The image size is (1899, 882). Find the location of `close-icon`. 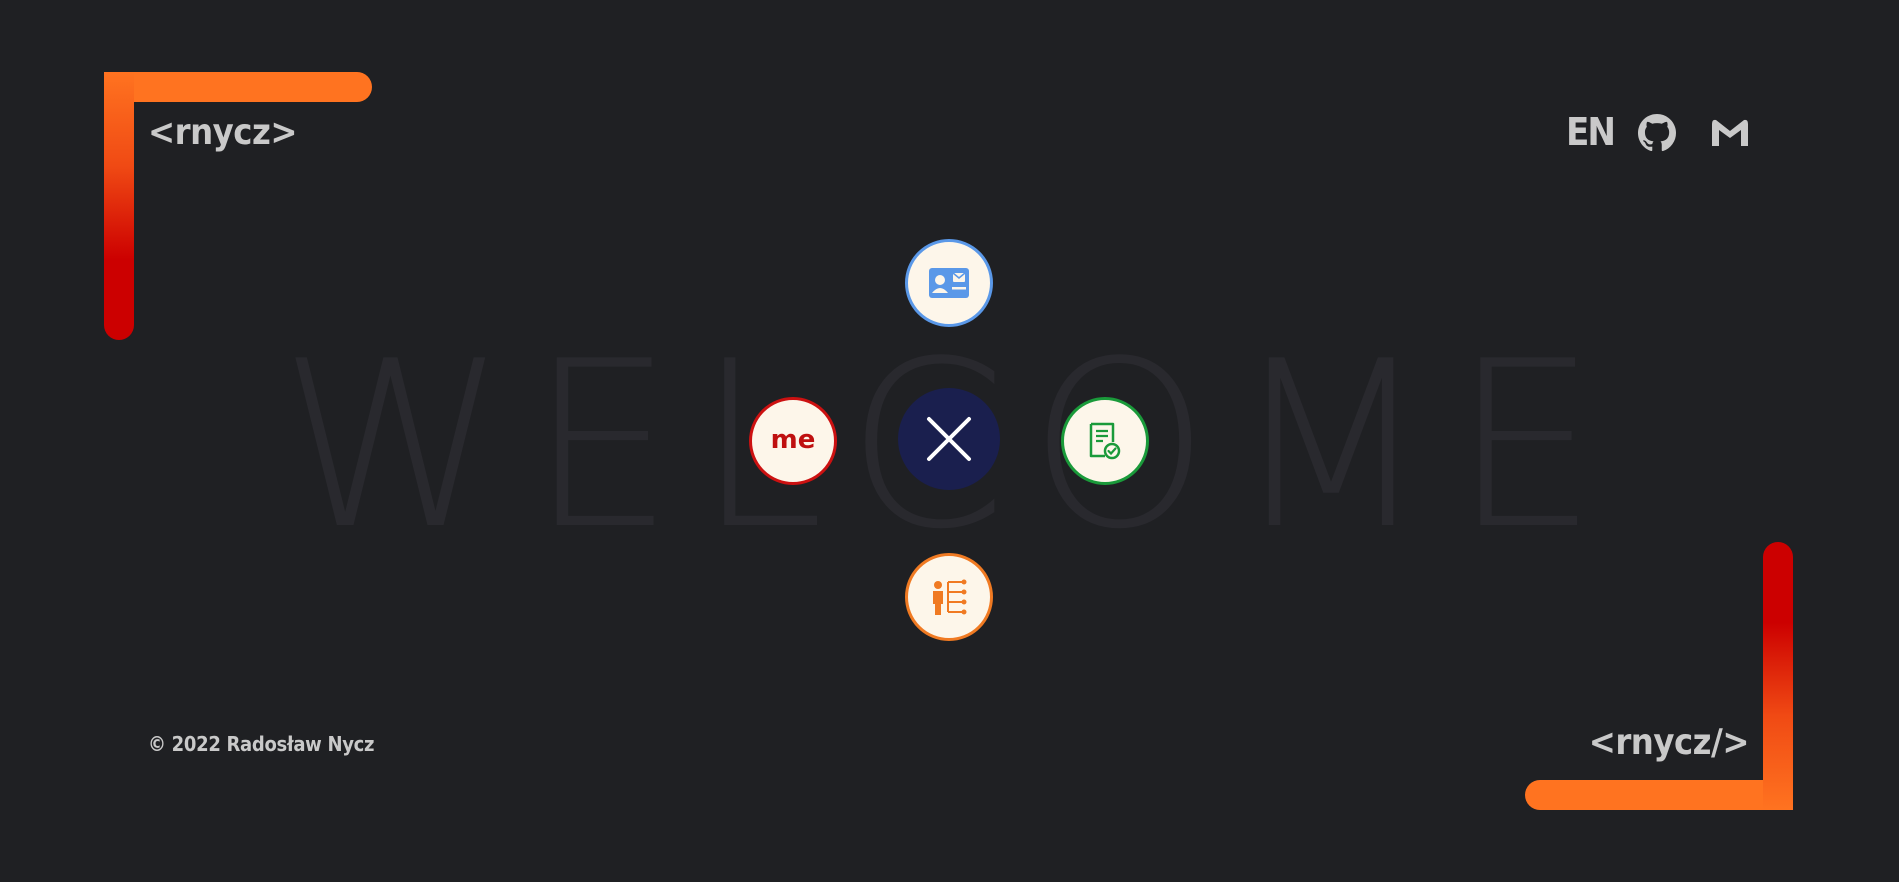

close-icon is located at coordinates (949, 439).